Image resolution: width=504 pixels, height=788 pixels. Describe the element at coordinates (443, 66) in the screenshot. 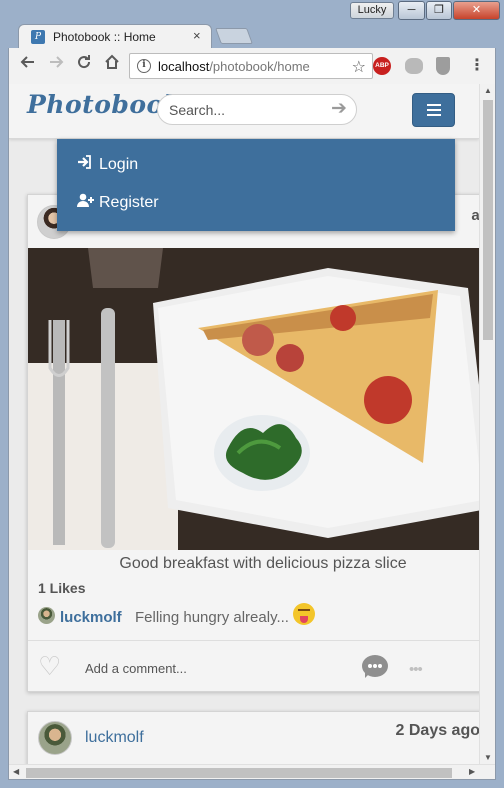

I see `shield-extension-icon` at that location.